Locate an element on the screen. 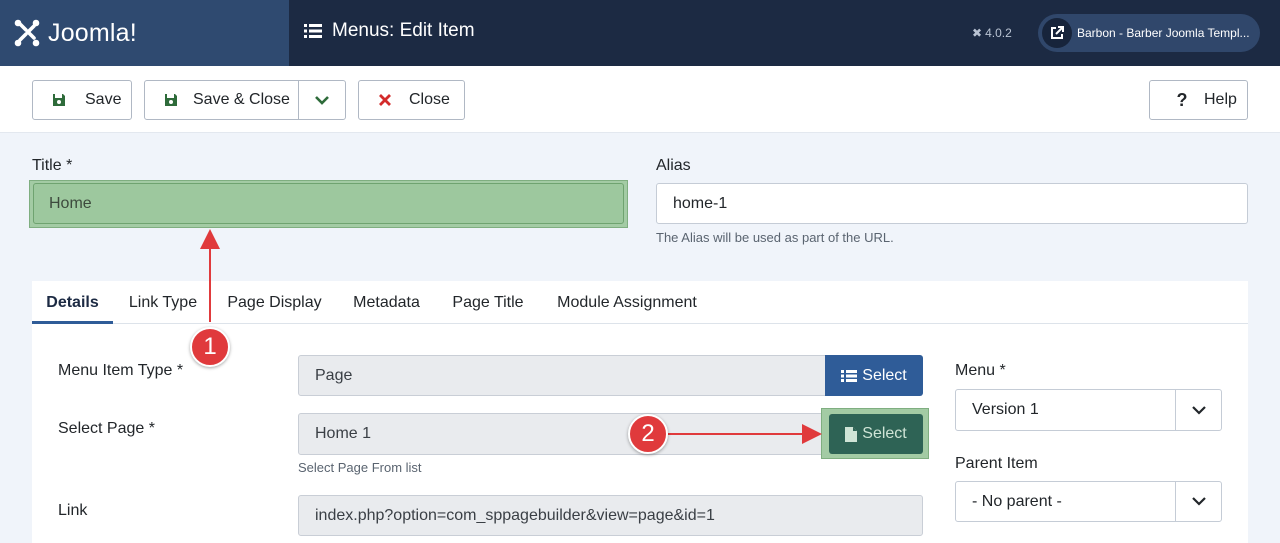 The width and height of the screenshot is (1280, 543). select-page-field: Home 1 is located at coordinates (561, 434).